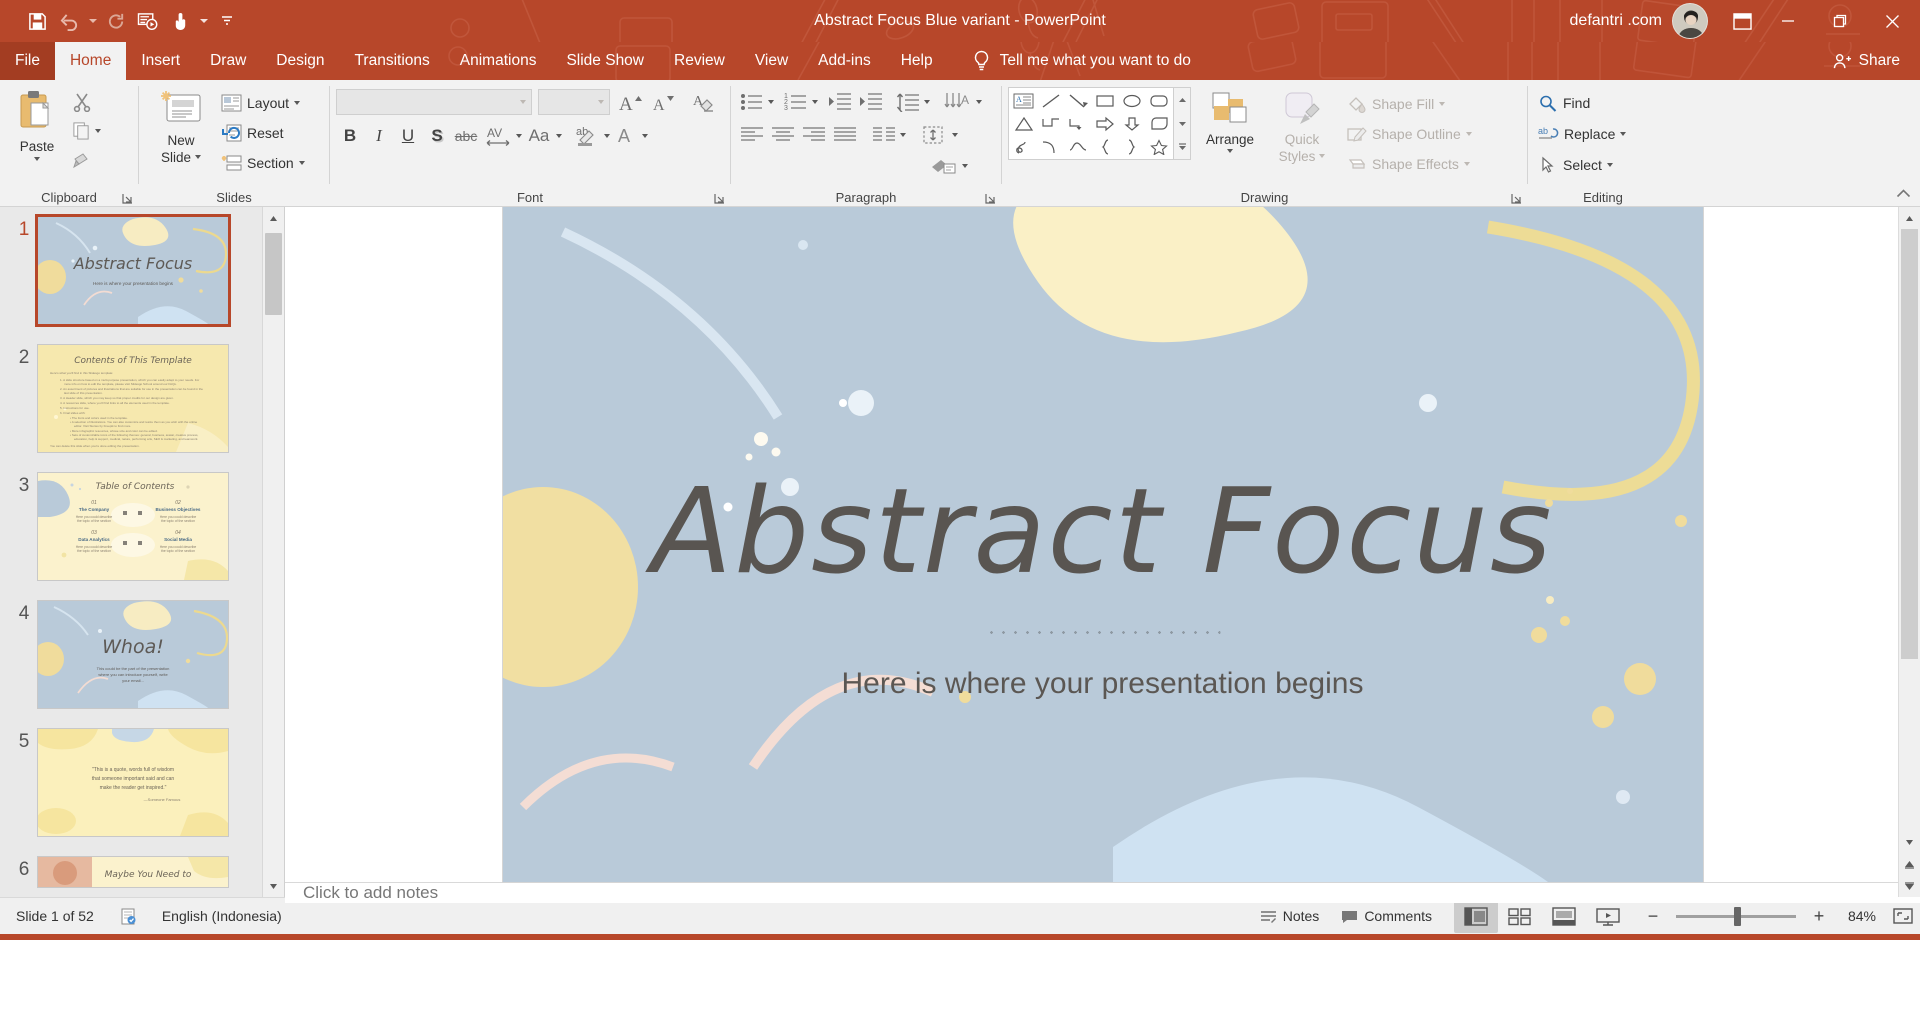 The height and width of the screenshot is (1022, 1920). I want to click on triangle-shape, so click(1023, 123).